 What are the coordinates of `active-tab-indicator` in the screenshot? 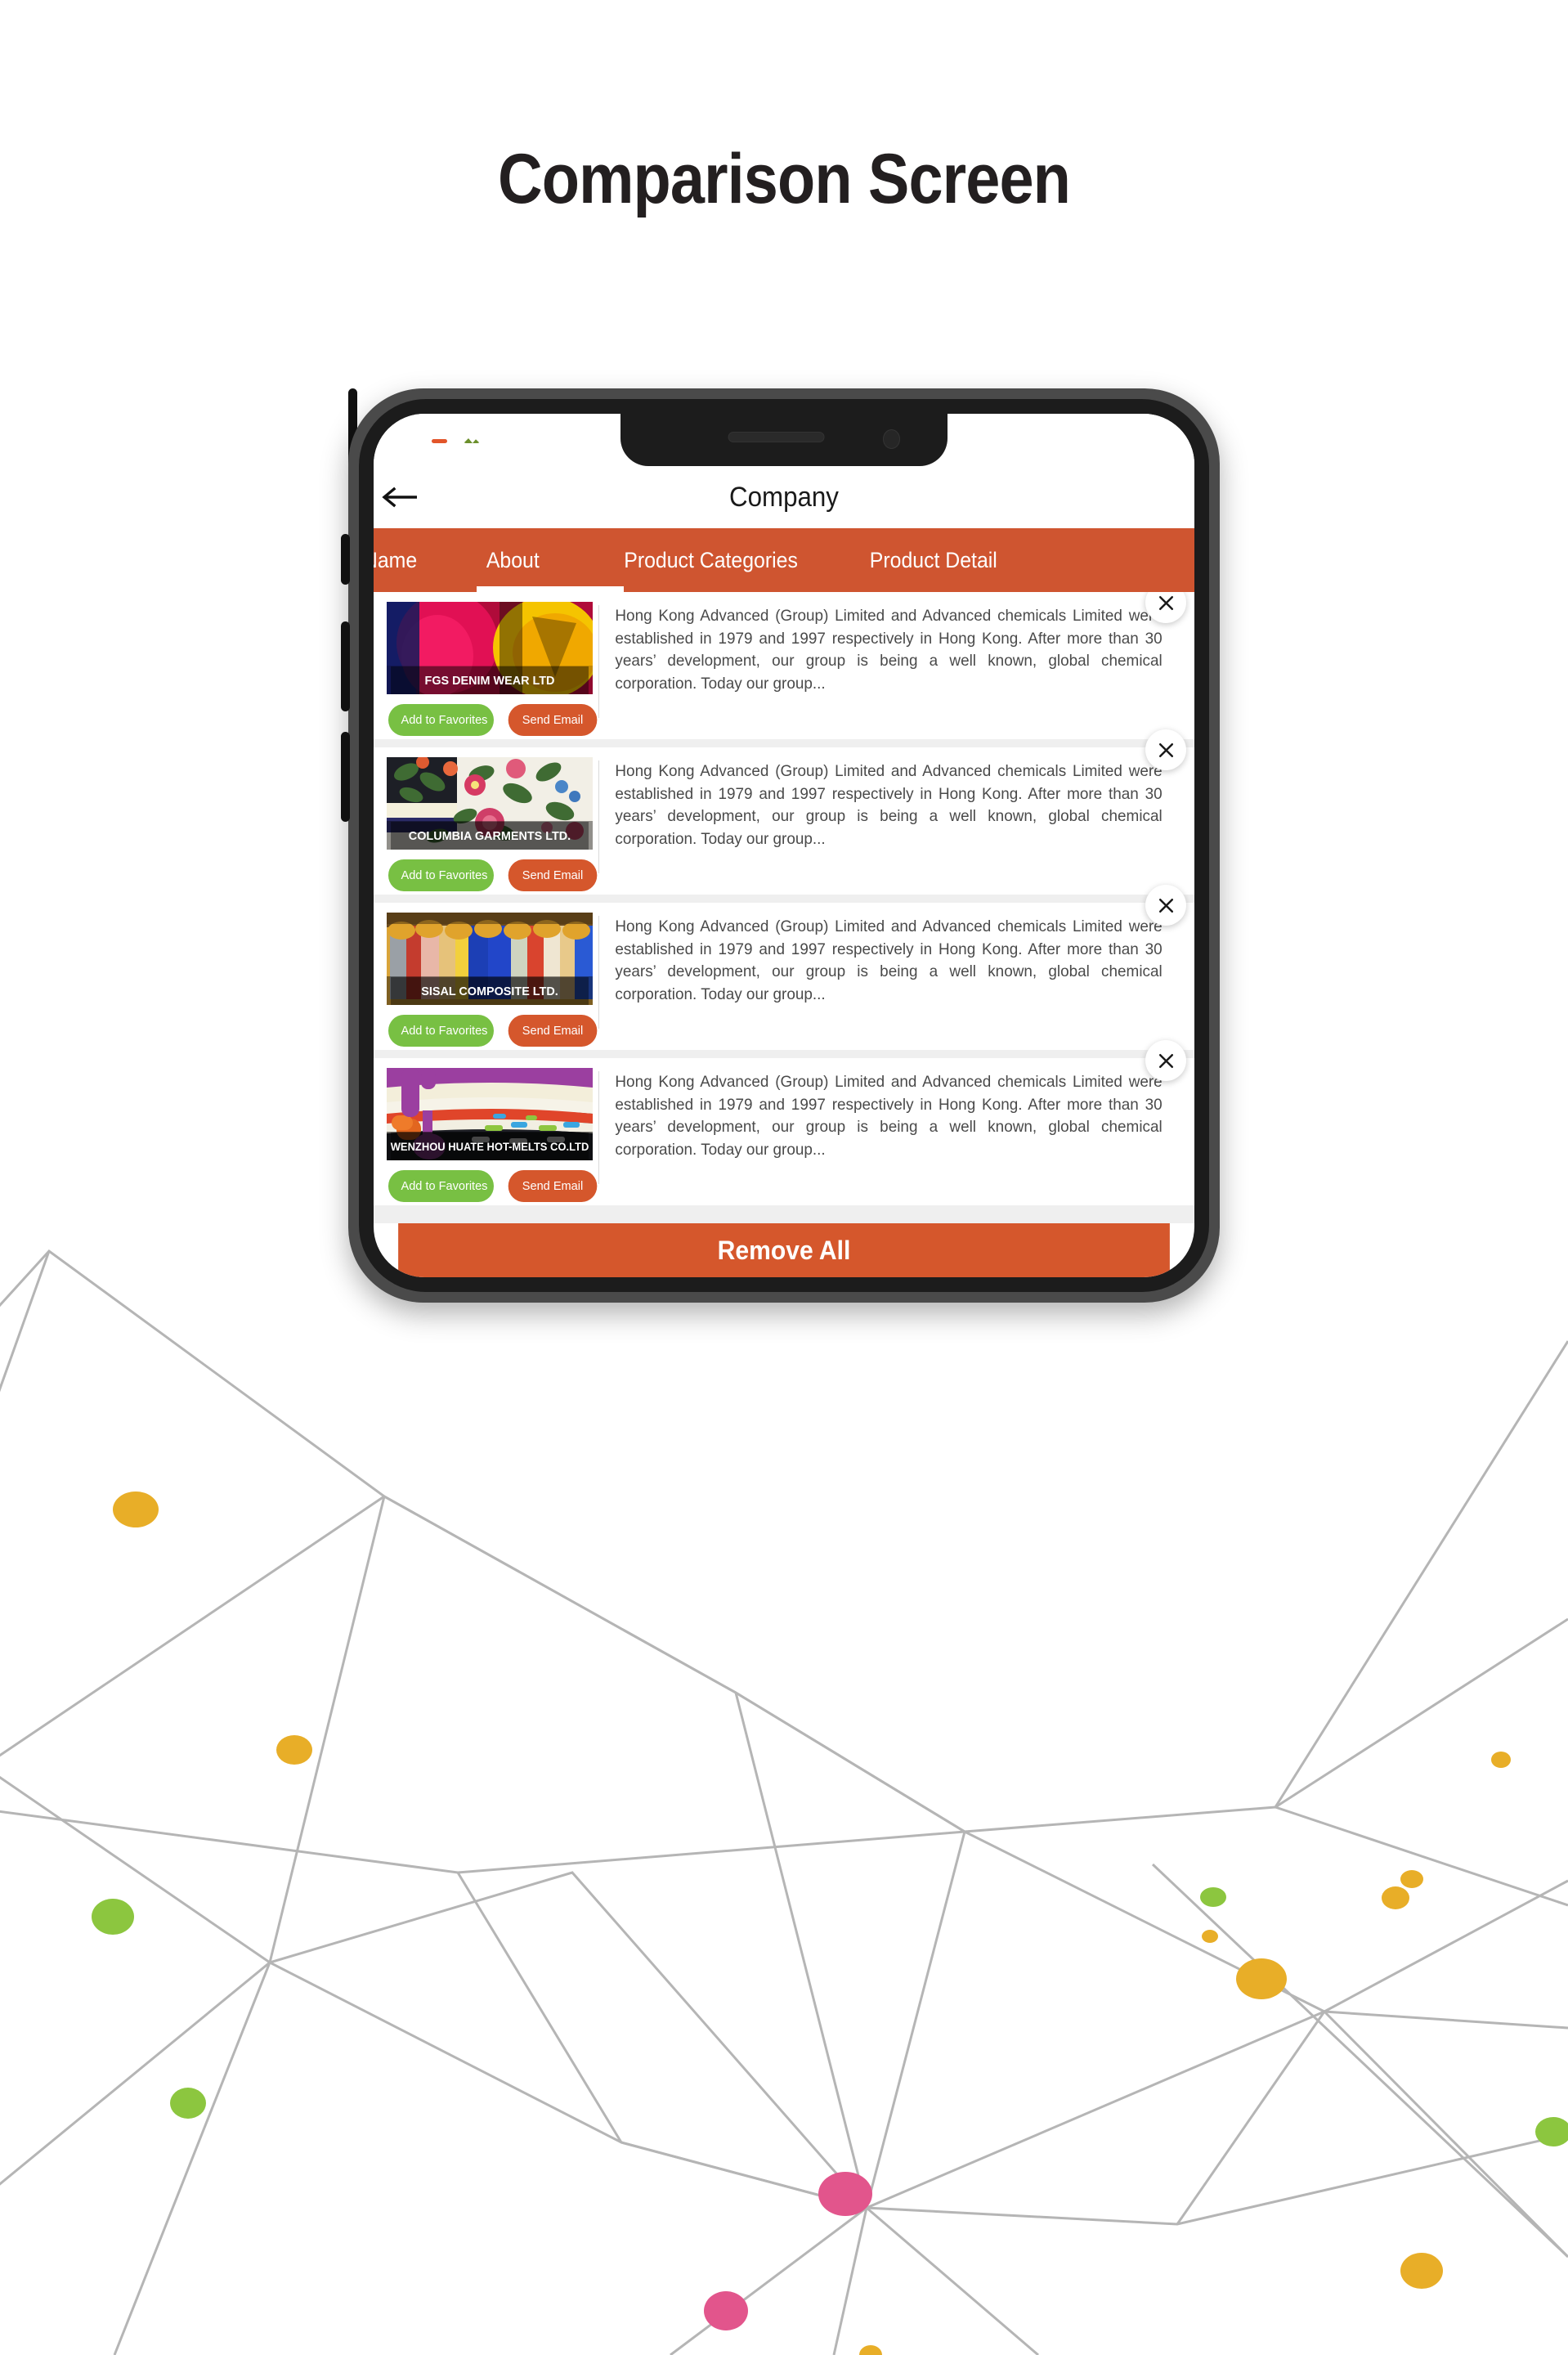 It's located at (550, 589).